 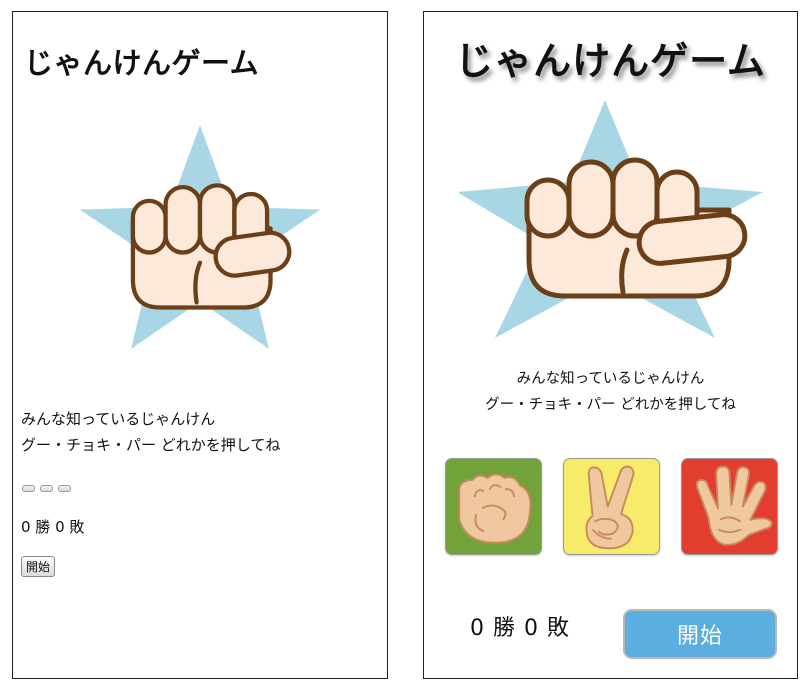 I want to click on paper-hand-icon, so click(x=734, y=505).